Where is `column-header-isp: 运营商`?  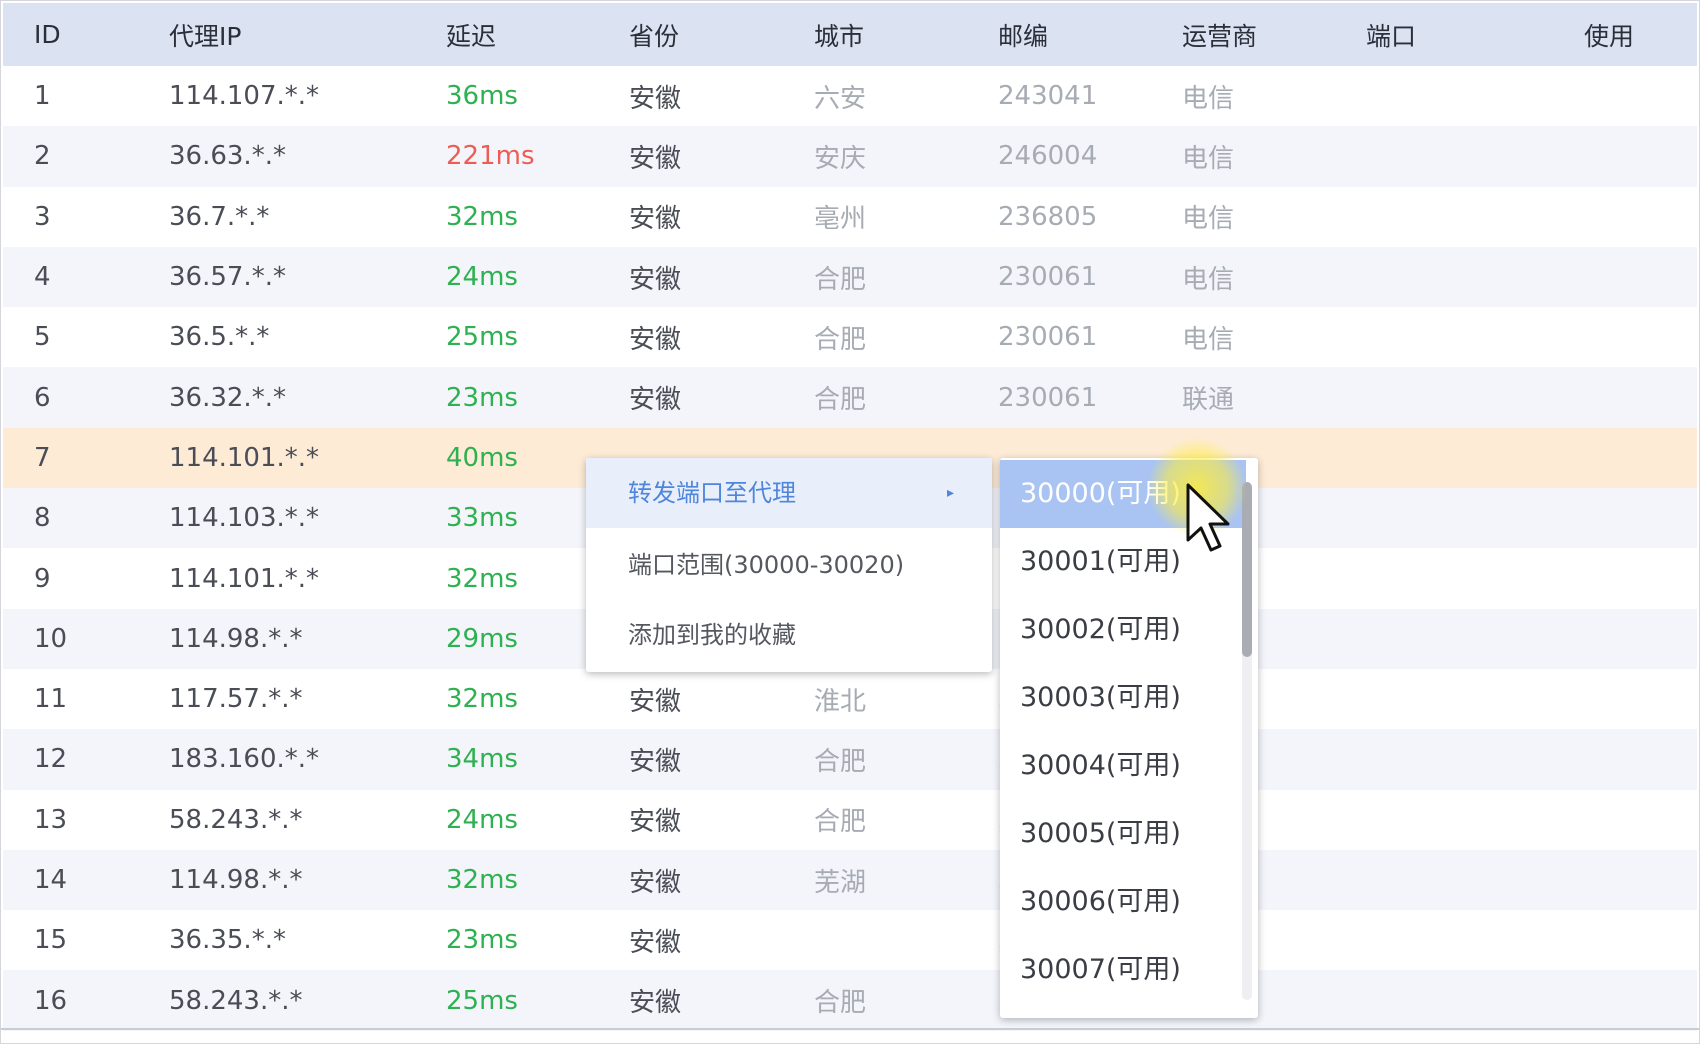 column-header-isp: 运营商 is located at coordinates (1274, 34).